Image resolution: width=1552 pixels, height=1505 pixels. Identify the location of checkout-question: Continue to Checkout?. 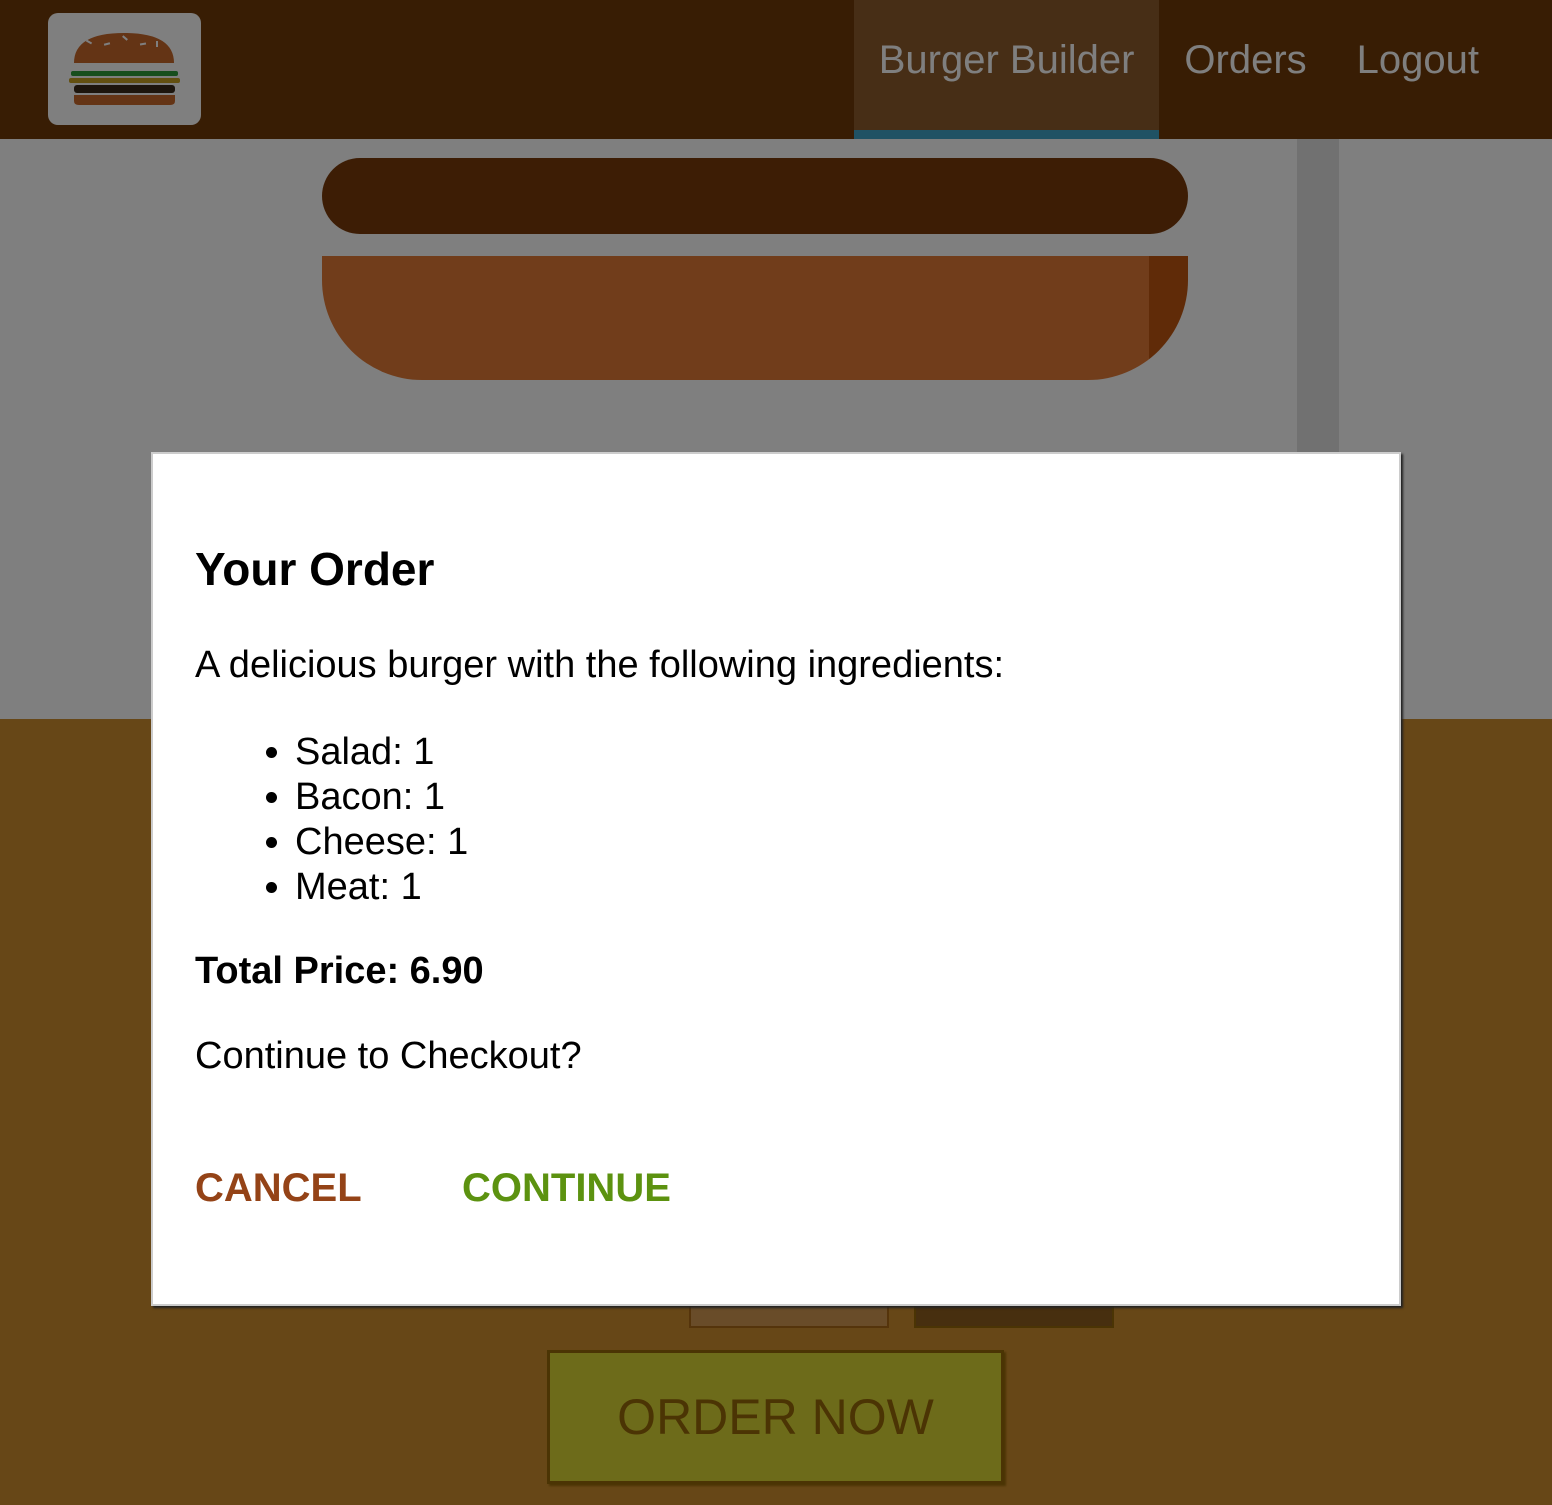
(388, 1056).